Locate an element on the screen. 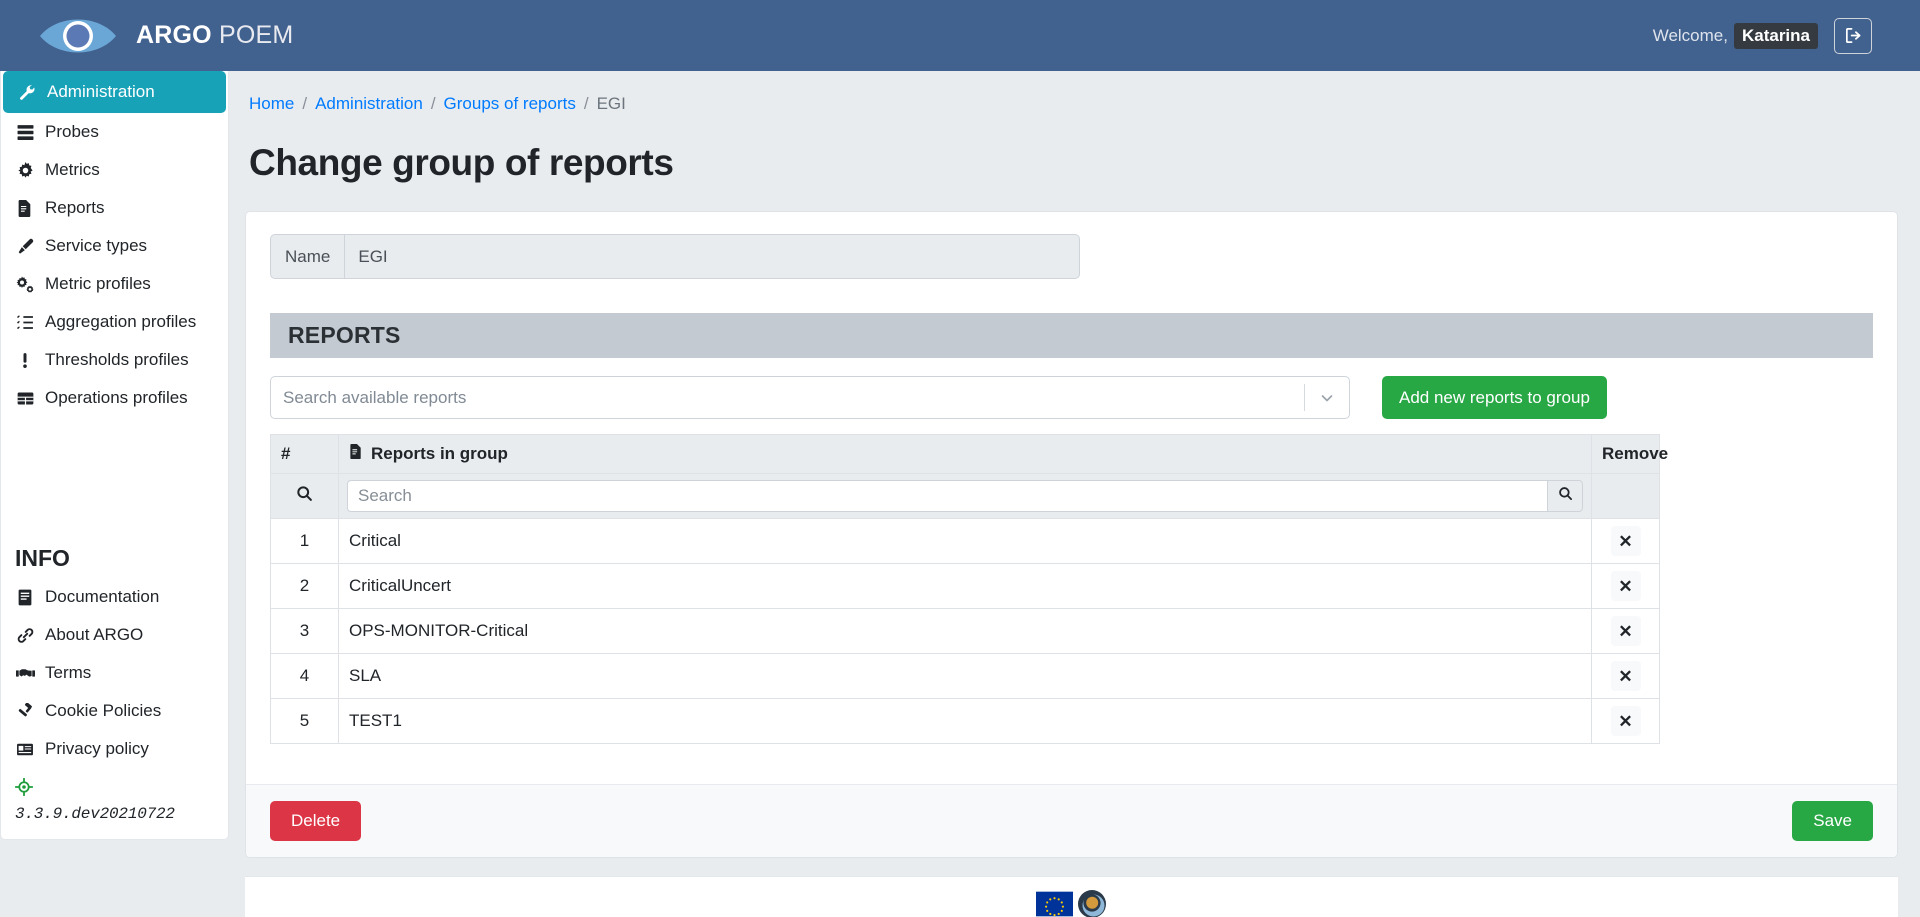 This screenshot has height=917, width=1920. page-title: Change group of reports is located at coordinates (461, 162).